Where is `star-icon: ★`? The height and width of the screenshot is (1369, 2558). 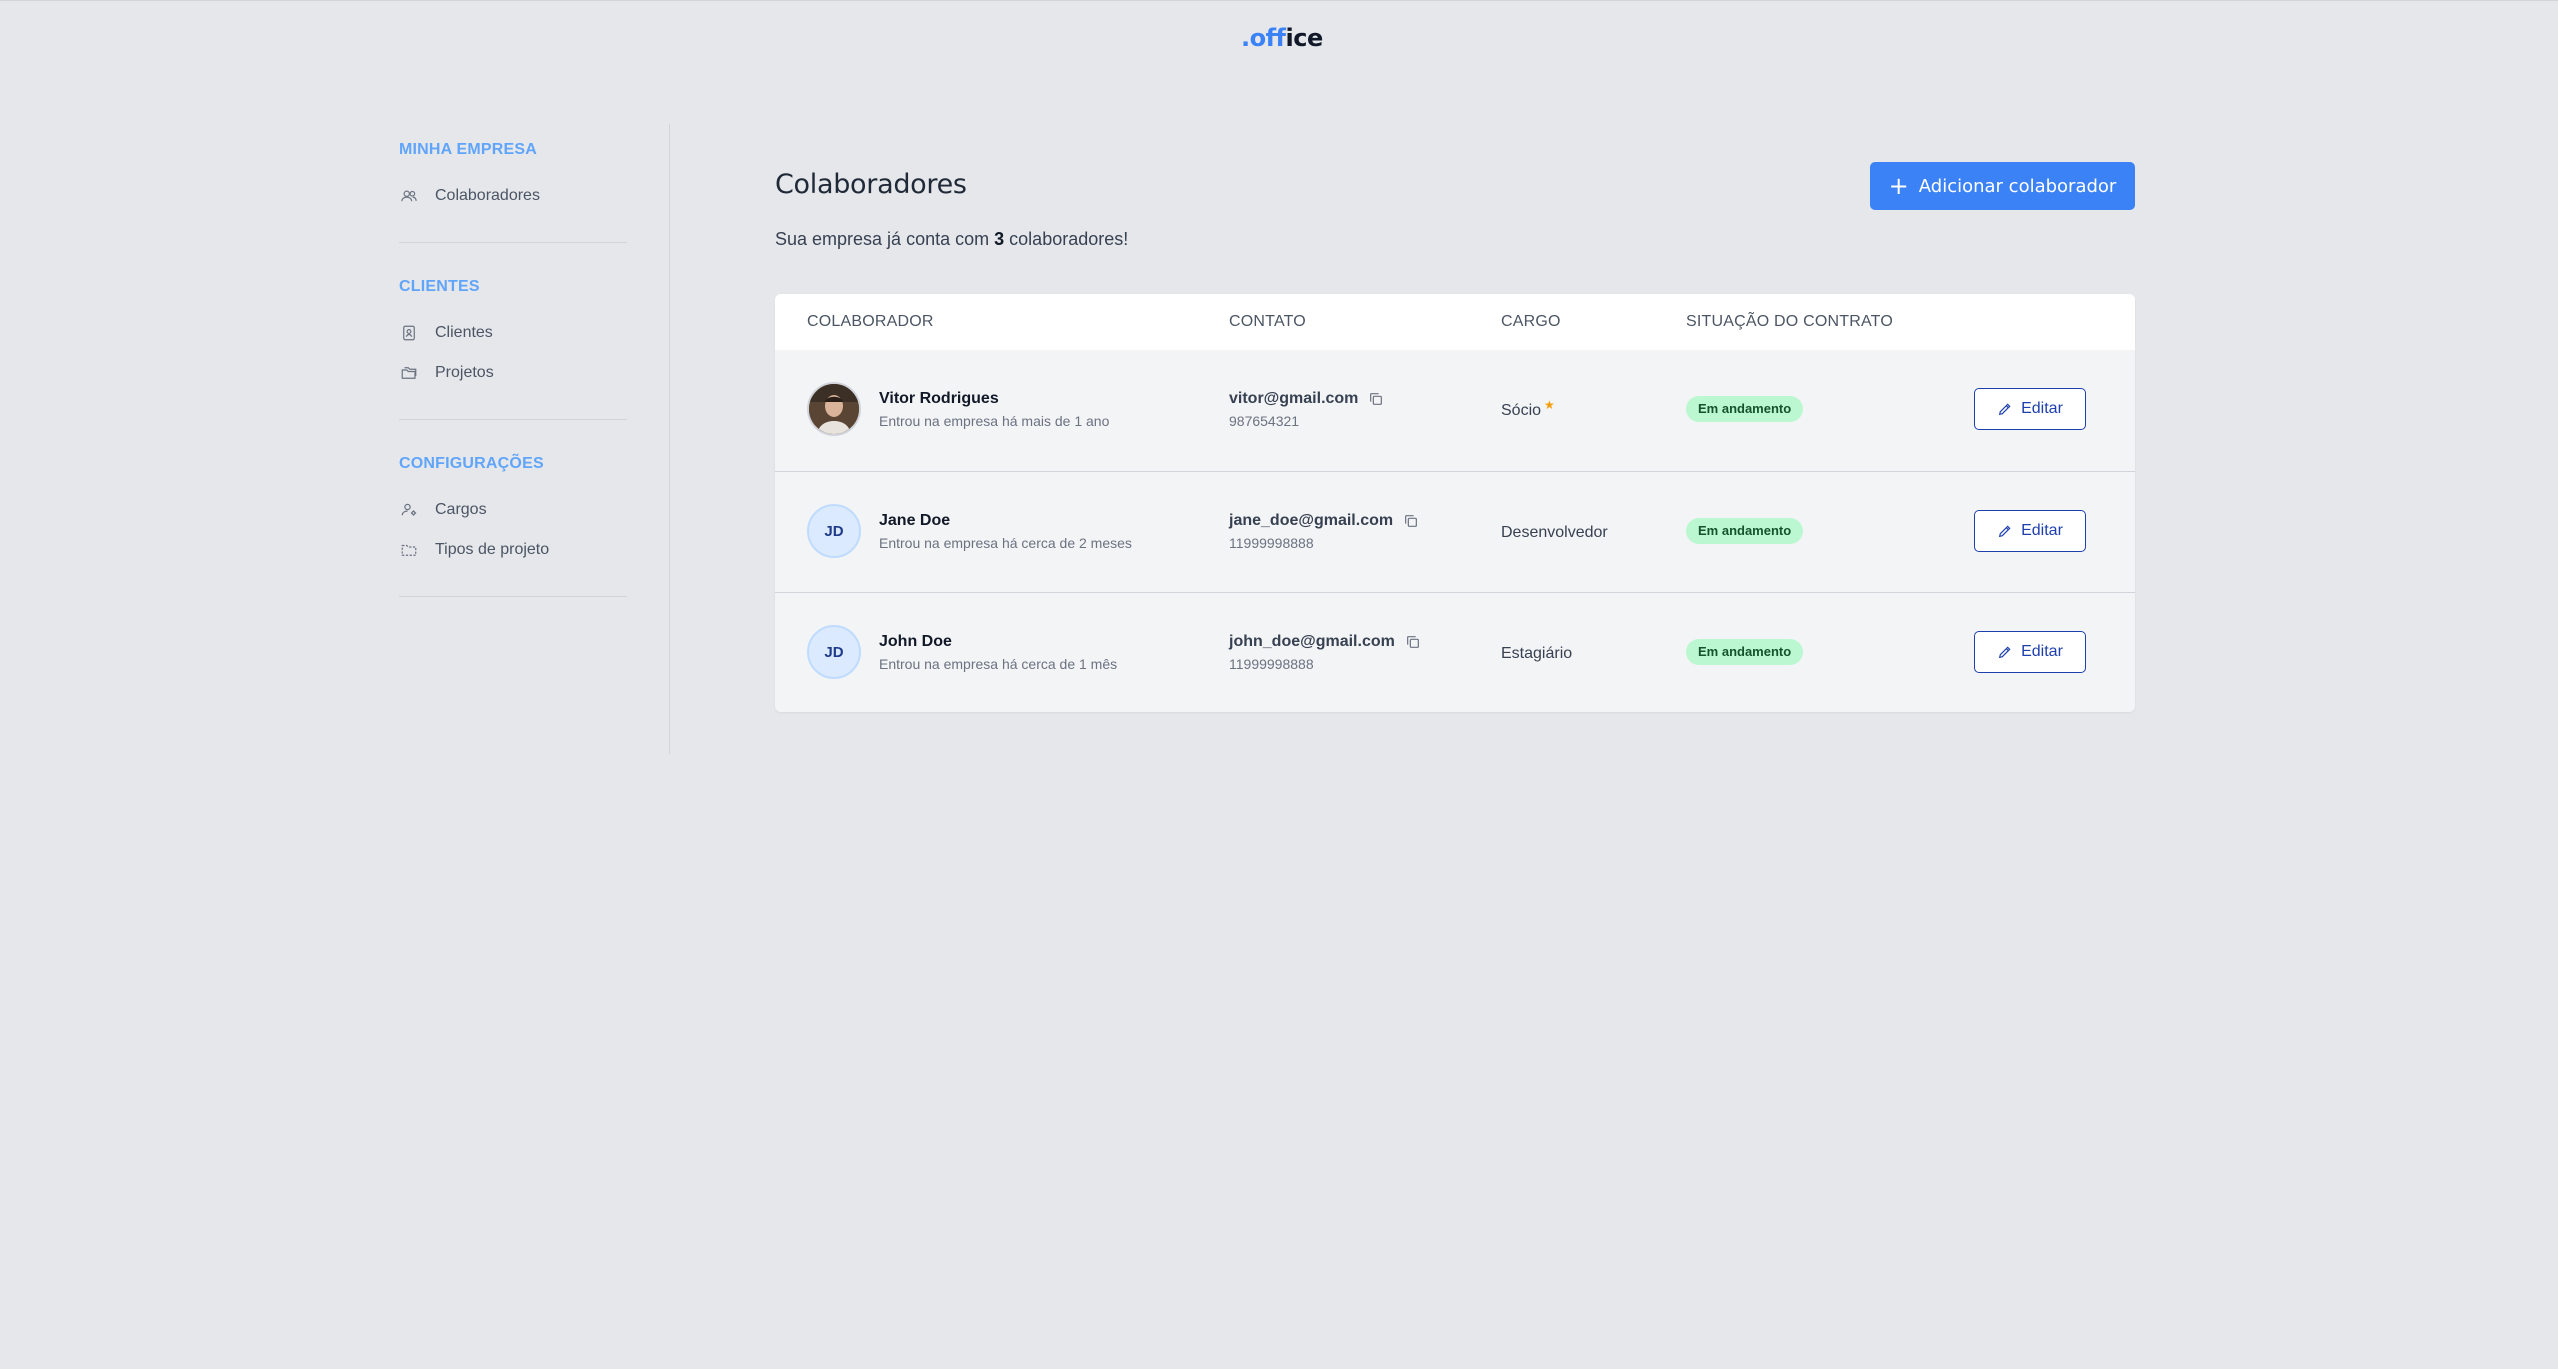 star-icon: ★ is located at coordinates (1549, 405).